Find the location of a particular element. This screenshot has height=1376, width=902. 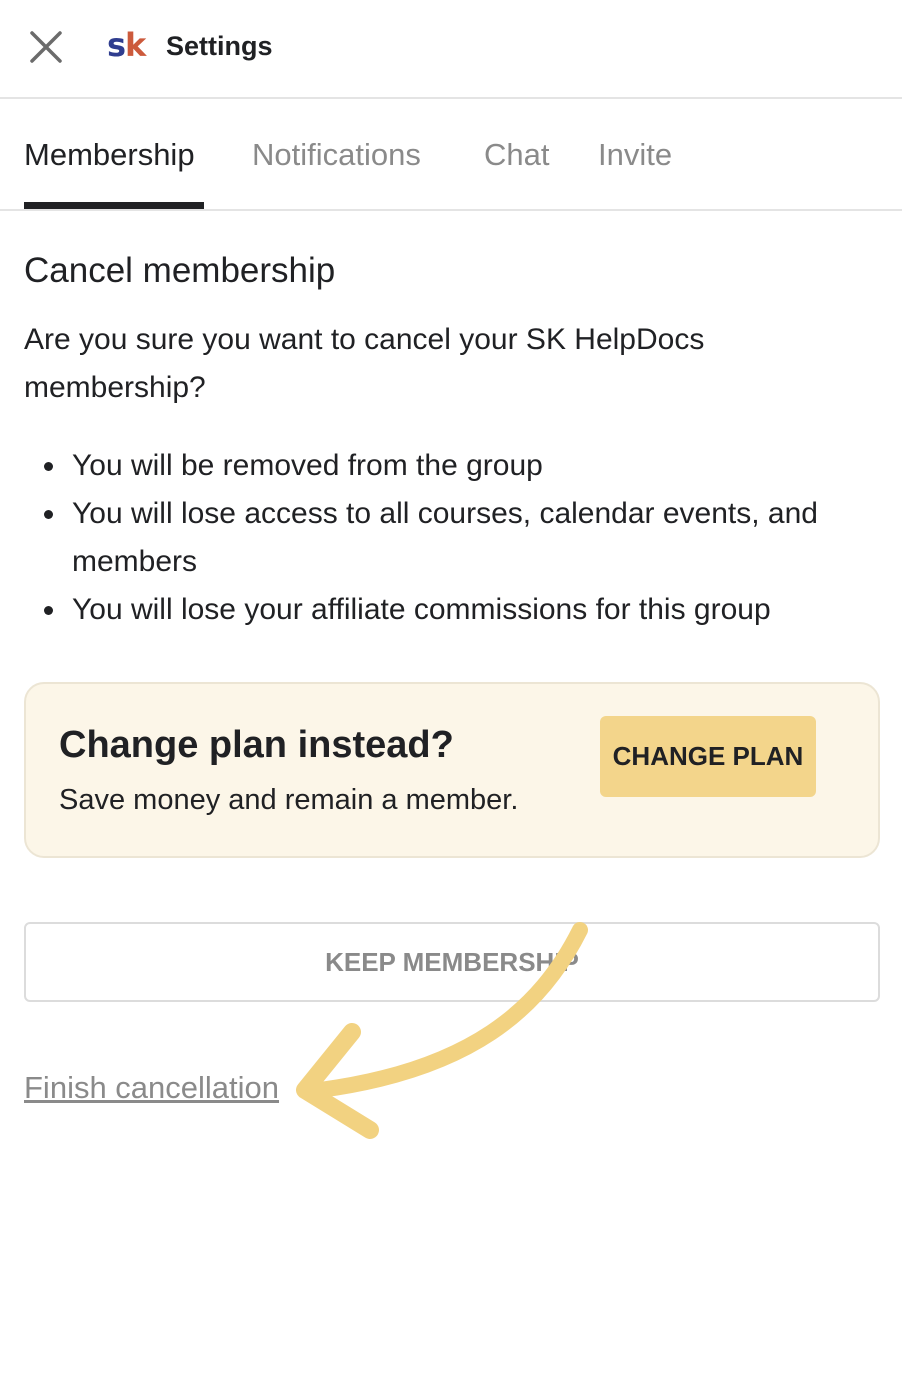

tab-invite: Invite is located at coordinates (635, 155).